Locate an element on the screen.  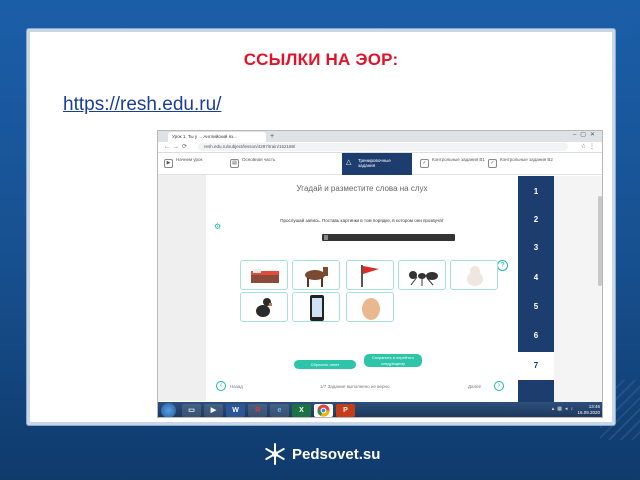
folder-icon: ▭ is located at coordinates (191, 410).